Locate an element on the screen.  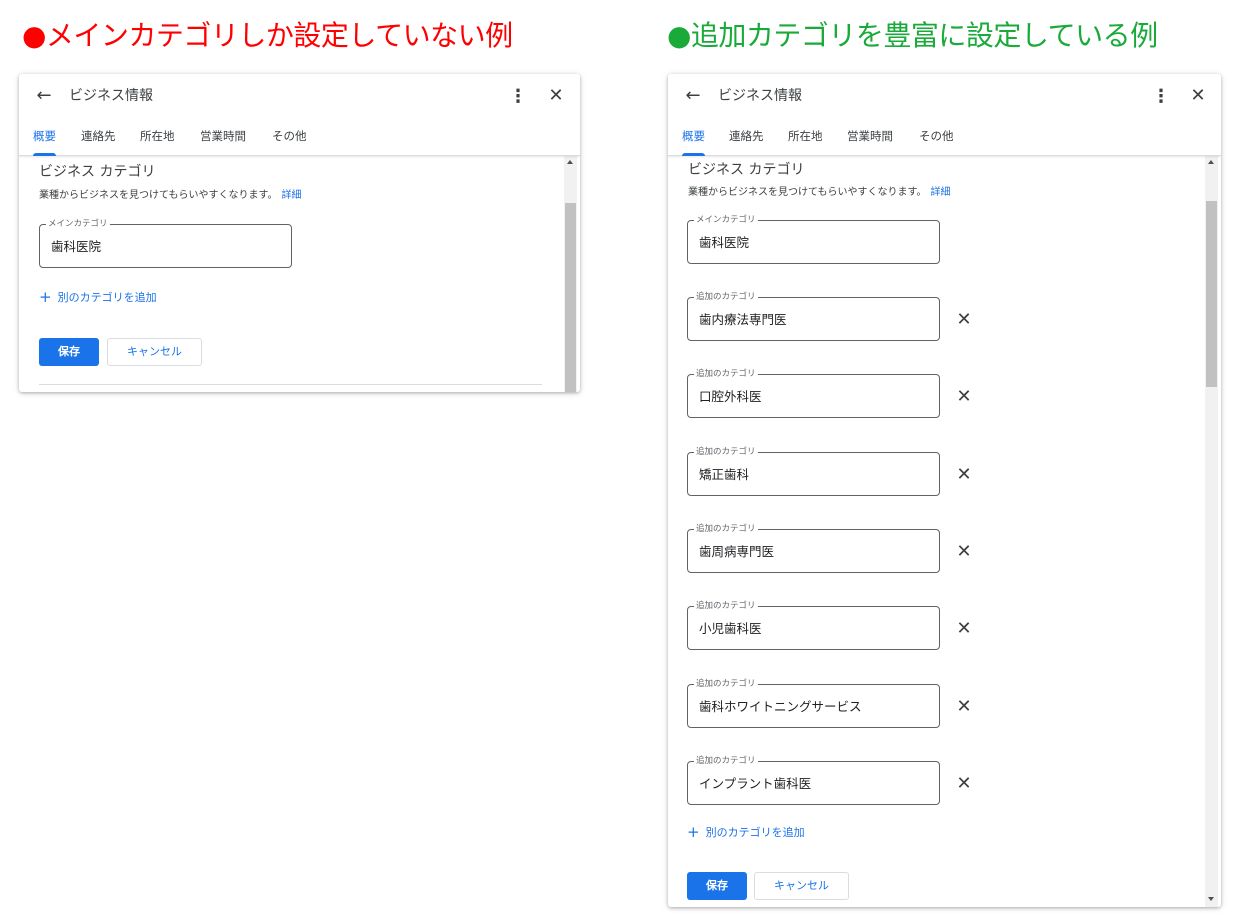
scroll-down-arrow-icon is located at coordinates (1211, 899).